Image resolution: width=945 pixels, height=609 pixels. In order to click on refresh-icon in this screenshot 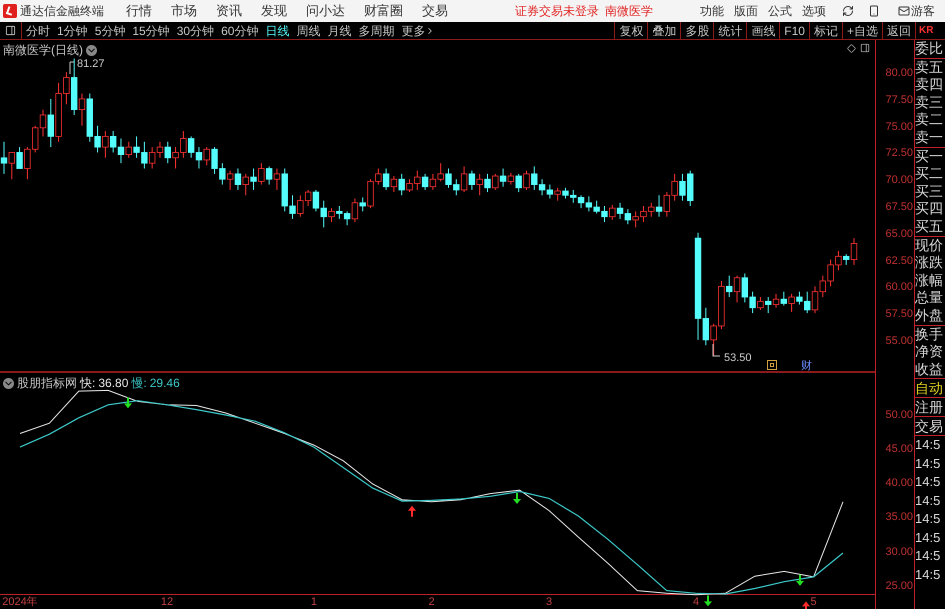, I will do `click(848, 11)`.